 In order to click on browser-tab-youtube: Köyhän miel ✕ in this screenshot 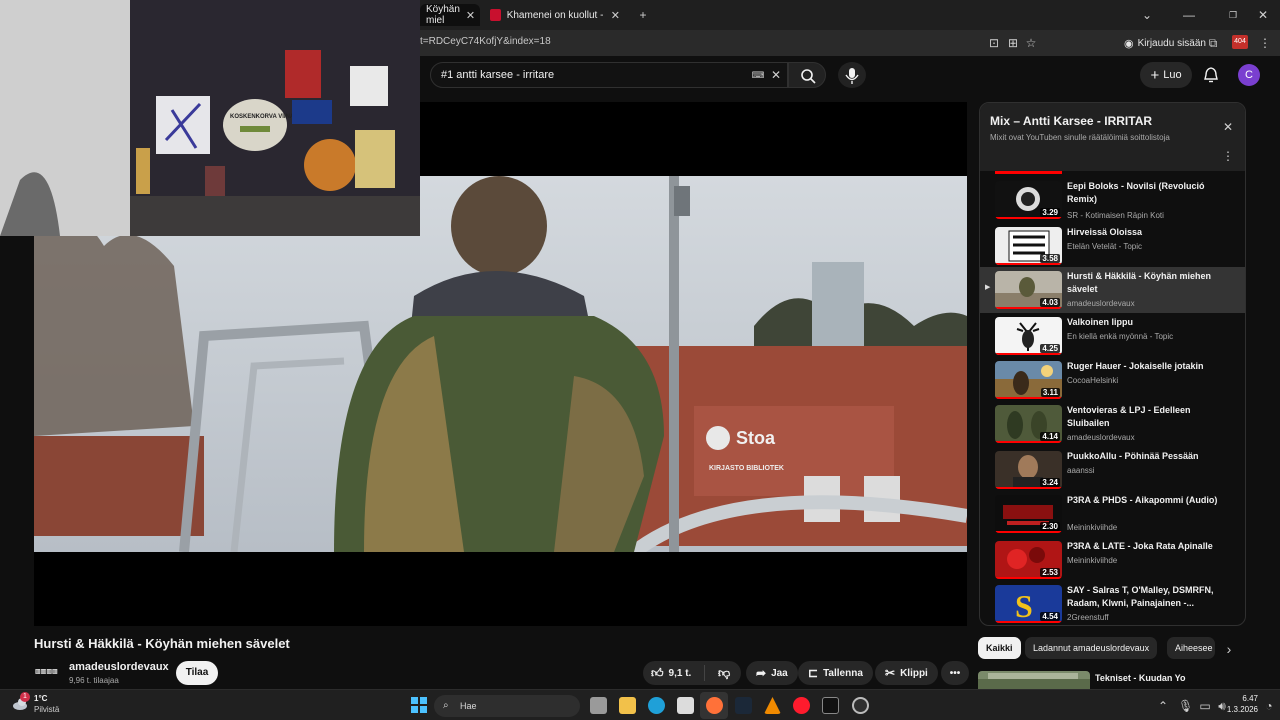, I will do `click(450, 15)`.